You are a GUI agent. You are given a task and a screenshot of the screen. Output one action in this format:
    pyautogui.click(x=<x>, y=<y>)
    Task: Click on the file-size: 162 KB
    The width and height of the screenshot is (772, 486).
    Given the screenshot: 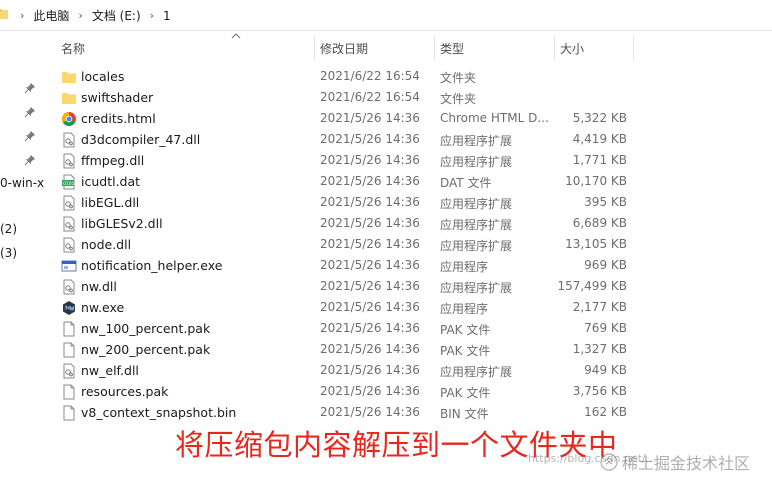 What is the action you would take?
    pyautogui.click(x=605, y=412)
    